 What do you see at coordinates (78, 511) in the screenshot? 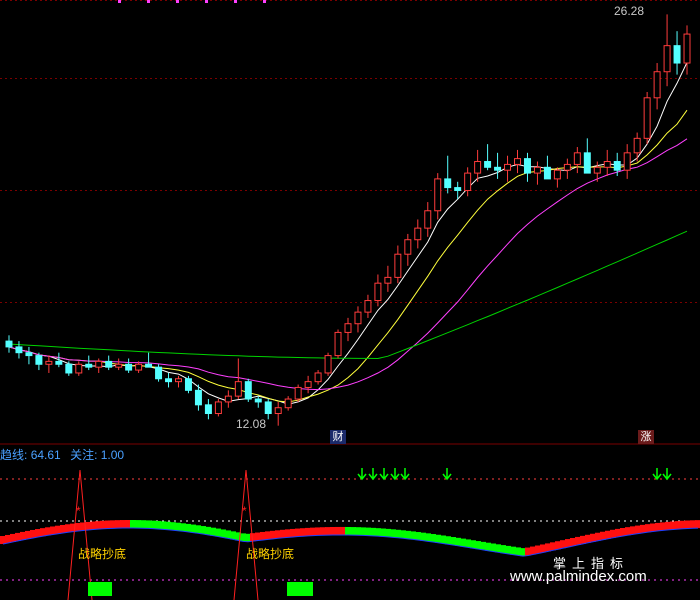
I see `spike-star-0: *` at bounding box center [78, 511].